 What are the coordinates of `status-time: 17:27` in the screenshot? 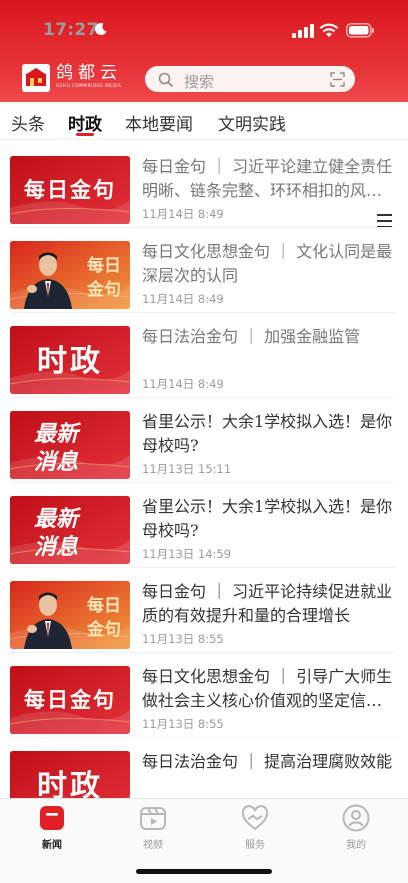 It's located at (71, 30).